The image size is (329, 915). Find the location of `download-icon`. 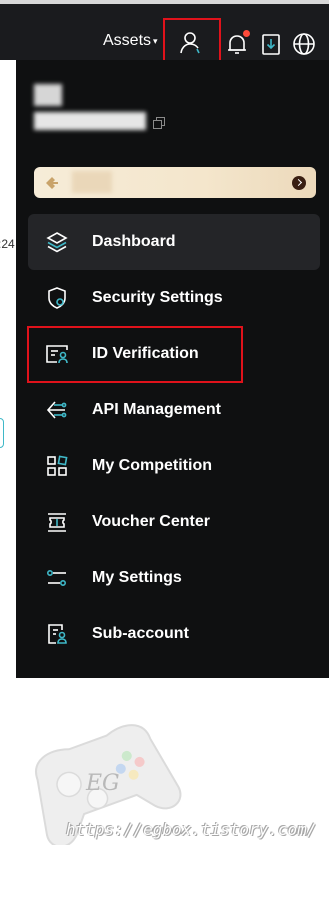

download-icon is located at coordinates (271, 44).